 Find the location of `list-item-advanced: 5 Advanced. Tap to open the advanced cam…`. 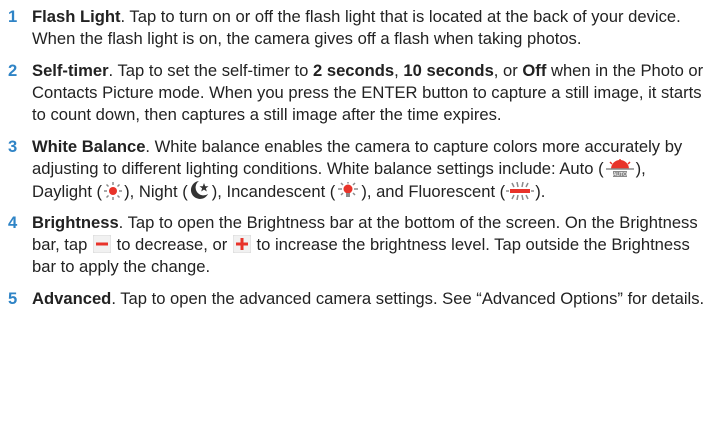

list-item-advanced: 5 Advanced. Tap to open the advanced cam… is located at coordinates (360, 299).